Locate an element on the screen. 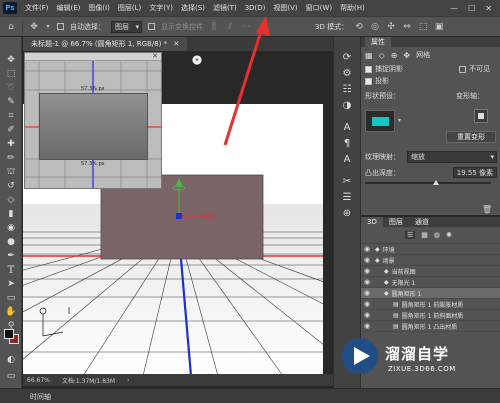  texture-map-dropdown: 缩放 is located at coordinates (452, 157).